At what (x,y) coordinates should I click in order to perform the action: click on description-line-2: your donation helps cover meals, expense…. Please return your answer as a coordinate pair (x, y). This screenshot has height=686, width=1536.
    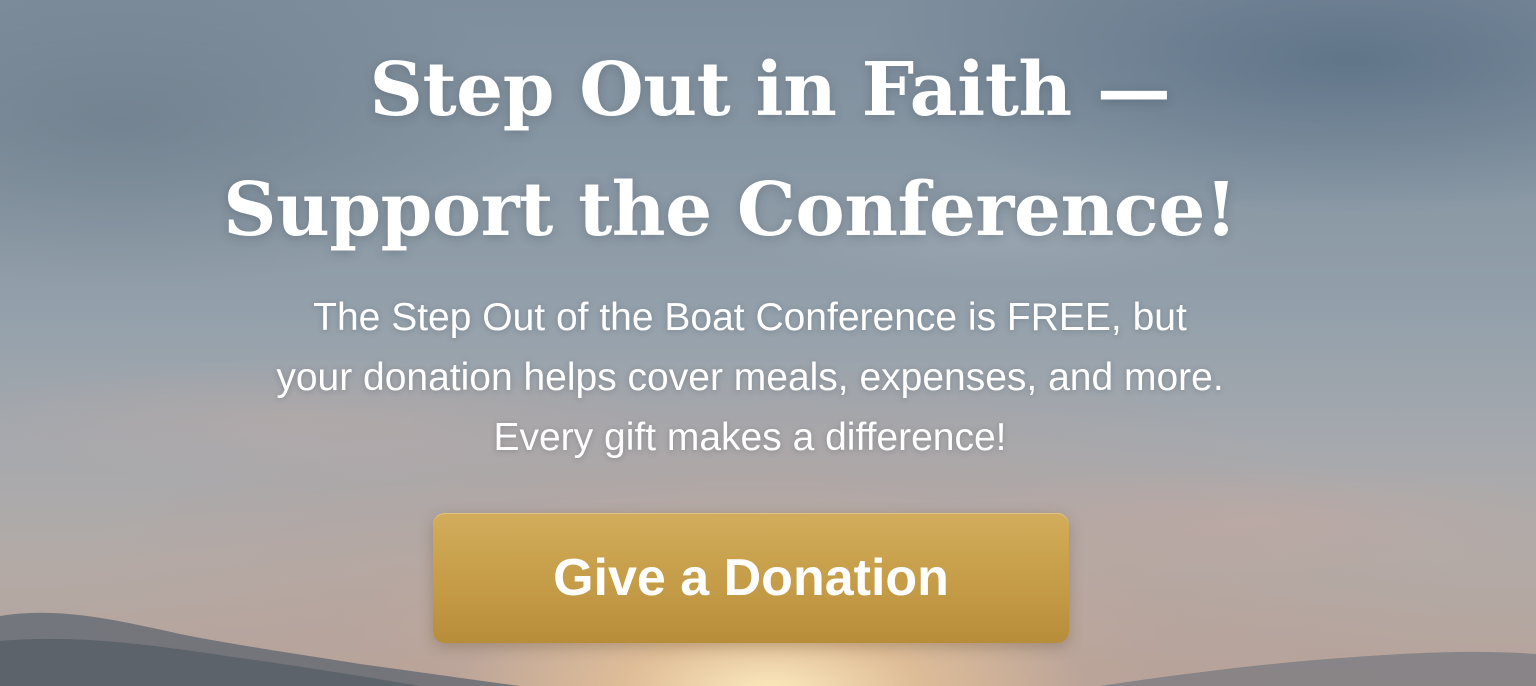
    Looking at the image, I should click on (750, 377).